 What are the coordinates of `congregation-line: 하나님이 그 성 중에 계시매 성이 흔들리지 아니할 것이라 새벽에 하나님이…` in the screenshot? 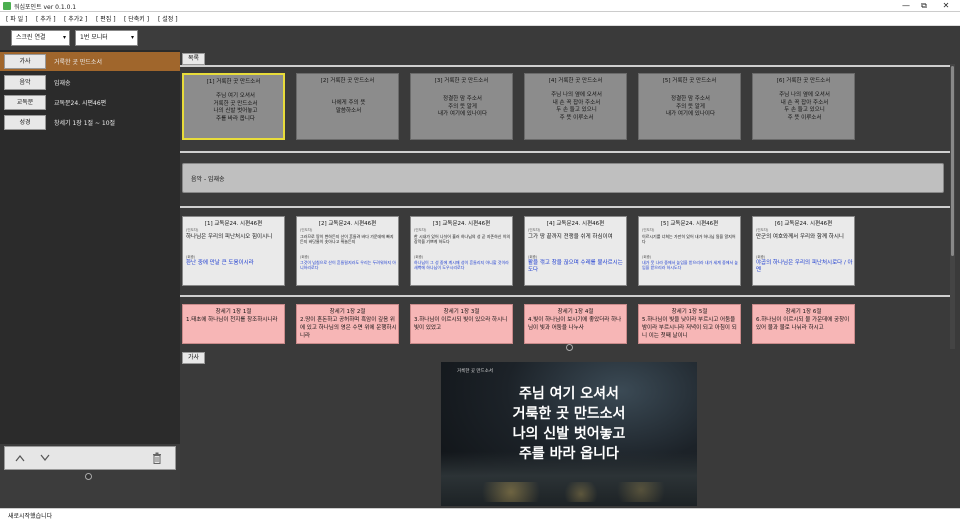 It's located at (461, 265).